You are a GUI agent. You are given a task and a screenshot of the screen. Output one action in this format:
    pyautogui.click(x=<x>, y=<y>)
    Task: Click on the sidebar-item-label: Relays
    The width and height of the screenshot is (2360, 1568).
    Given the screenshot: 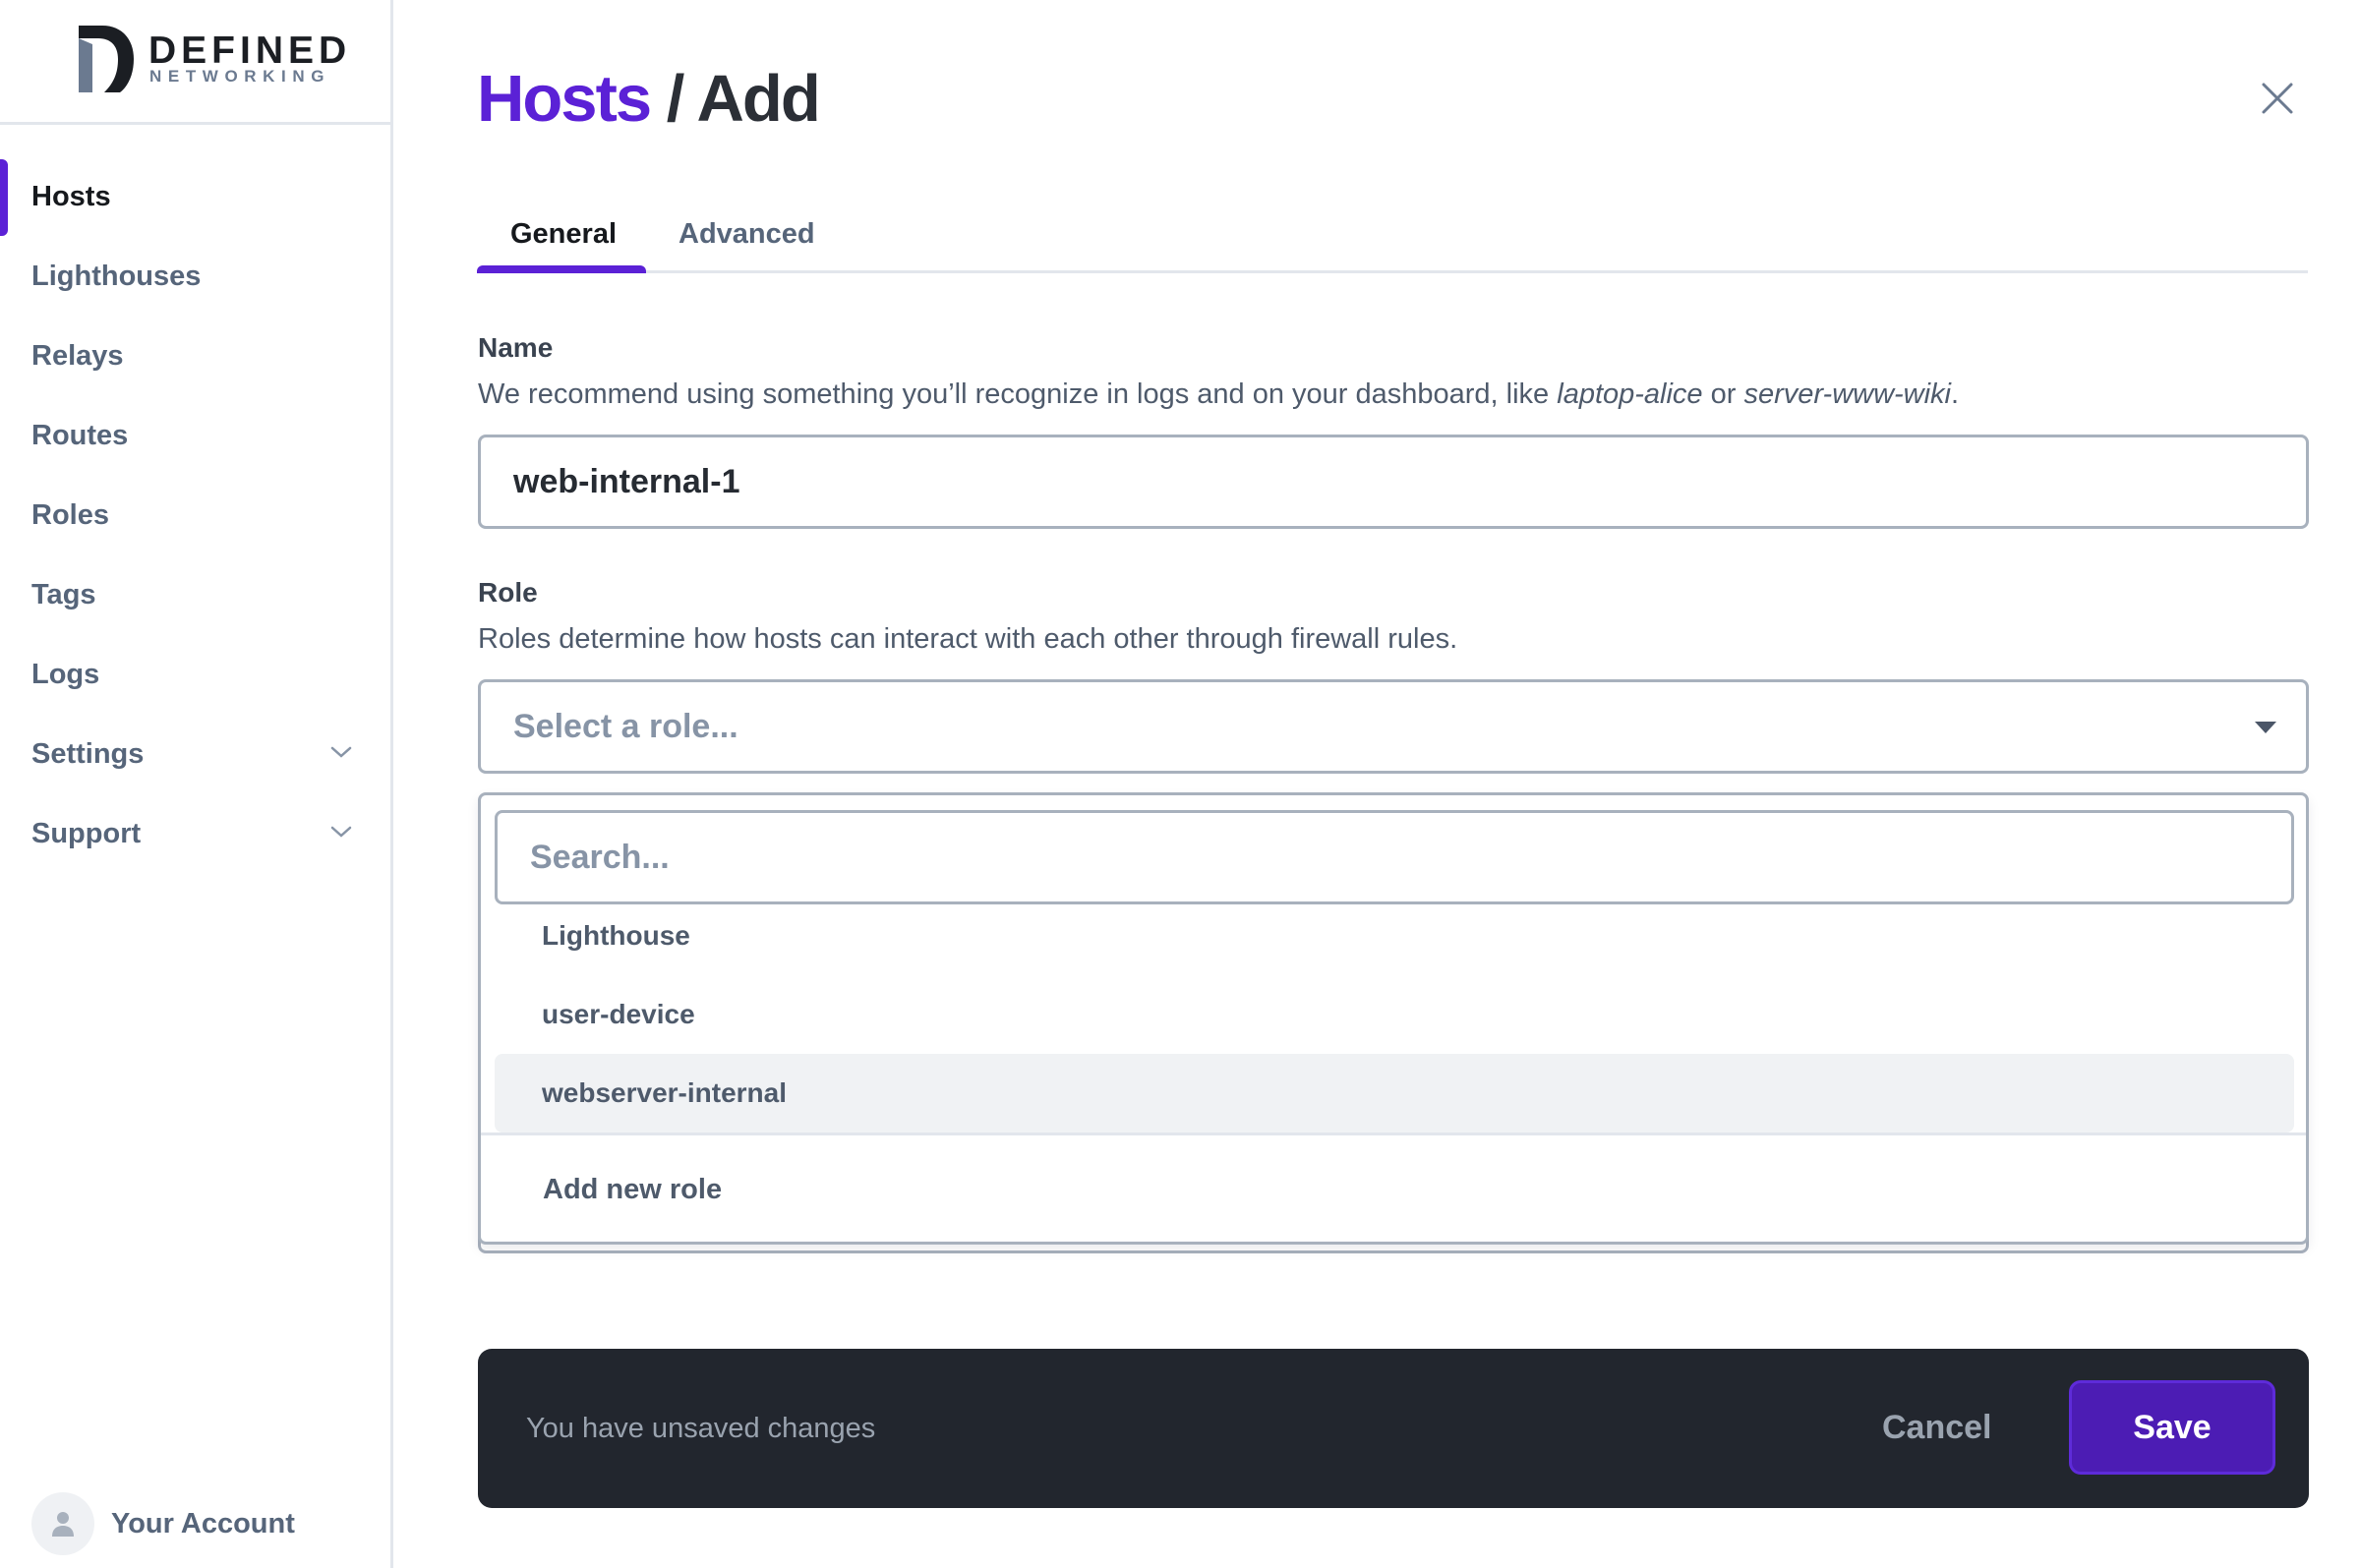 What is the action you would take?
    pyautogui.click(x=77, y=356)
    